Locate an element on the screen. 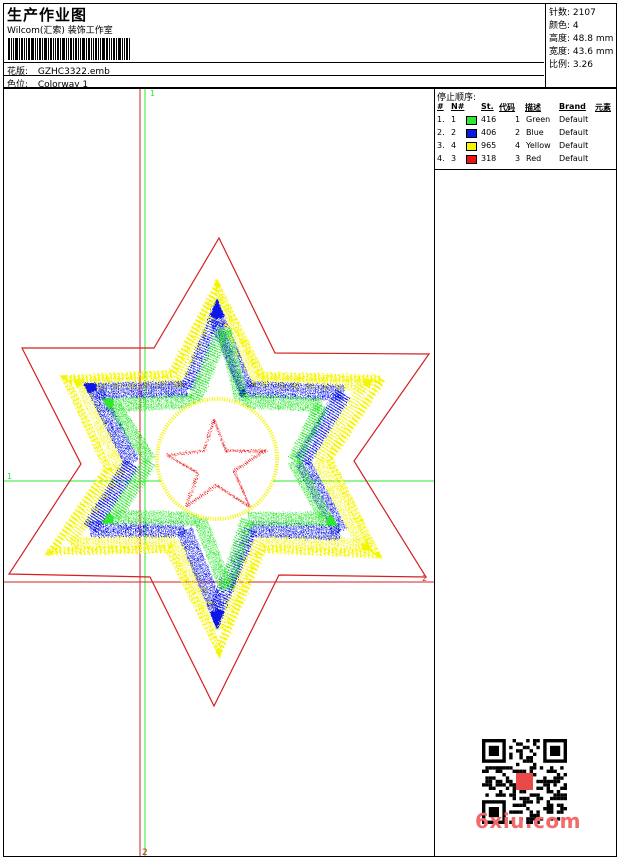 The width and height of the screenshot is (620, 860). page-title: 生产作业图 is located at coordinates (47, 15).